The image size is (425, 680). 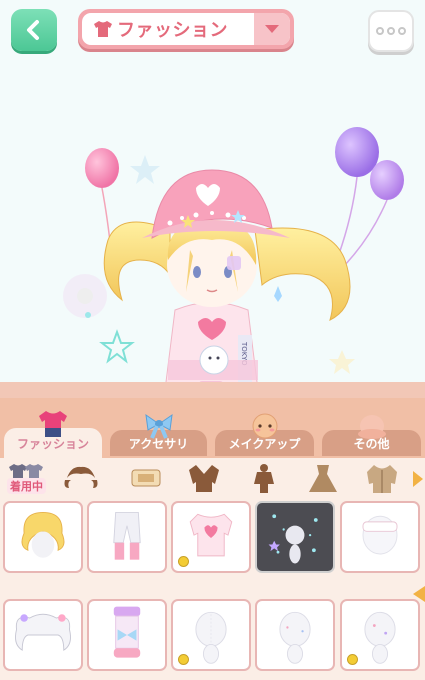 I want to click on white-glasses-icon, so click(x=380, y=535).